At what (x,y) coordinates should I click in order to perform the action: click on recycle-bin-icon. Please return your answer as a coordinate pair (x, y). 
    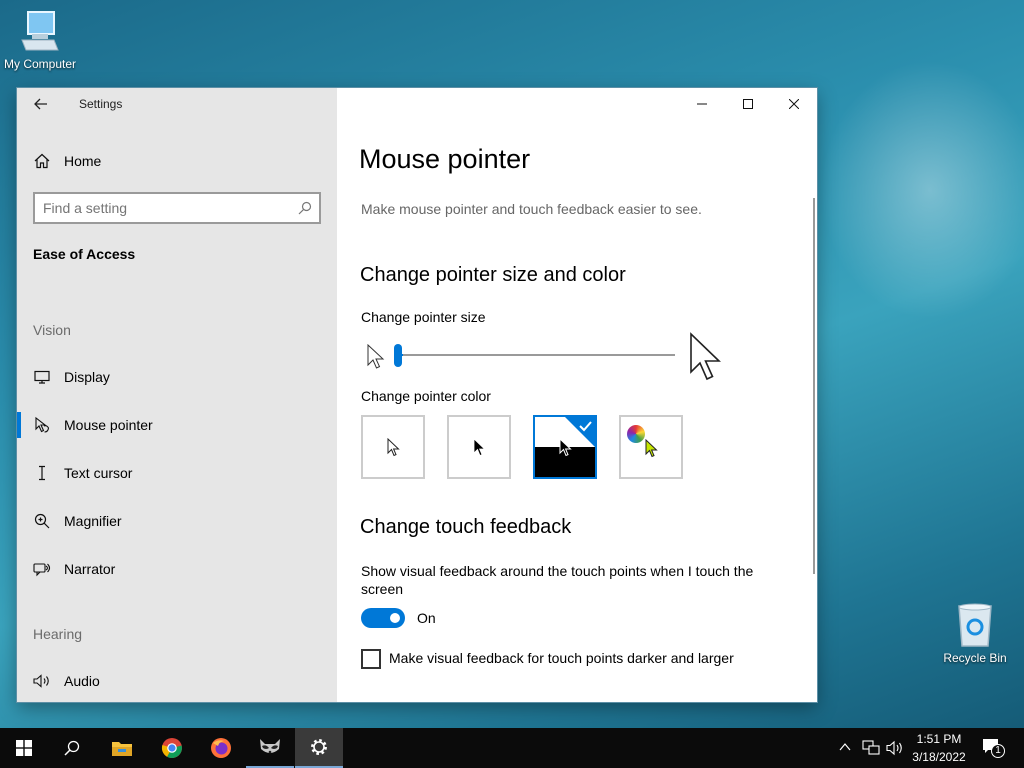
    Looking at the image, I should click on (975, 625).